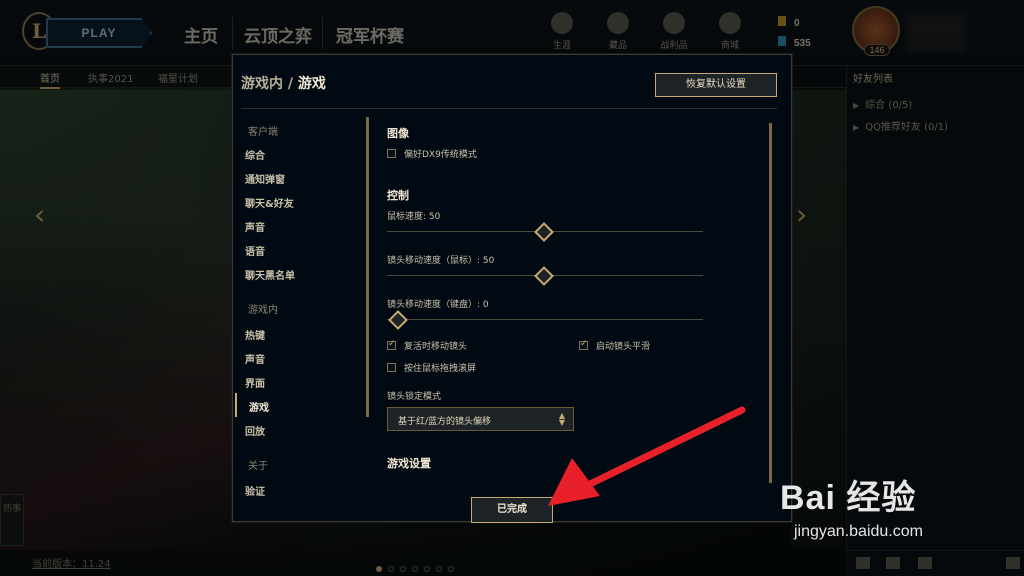  Describe the element at coordinates (848, 498) in the screenshot. I see `watermark-logo: Bai 经验` at that location.